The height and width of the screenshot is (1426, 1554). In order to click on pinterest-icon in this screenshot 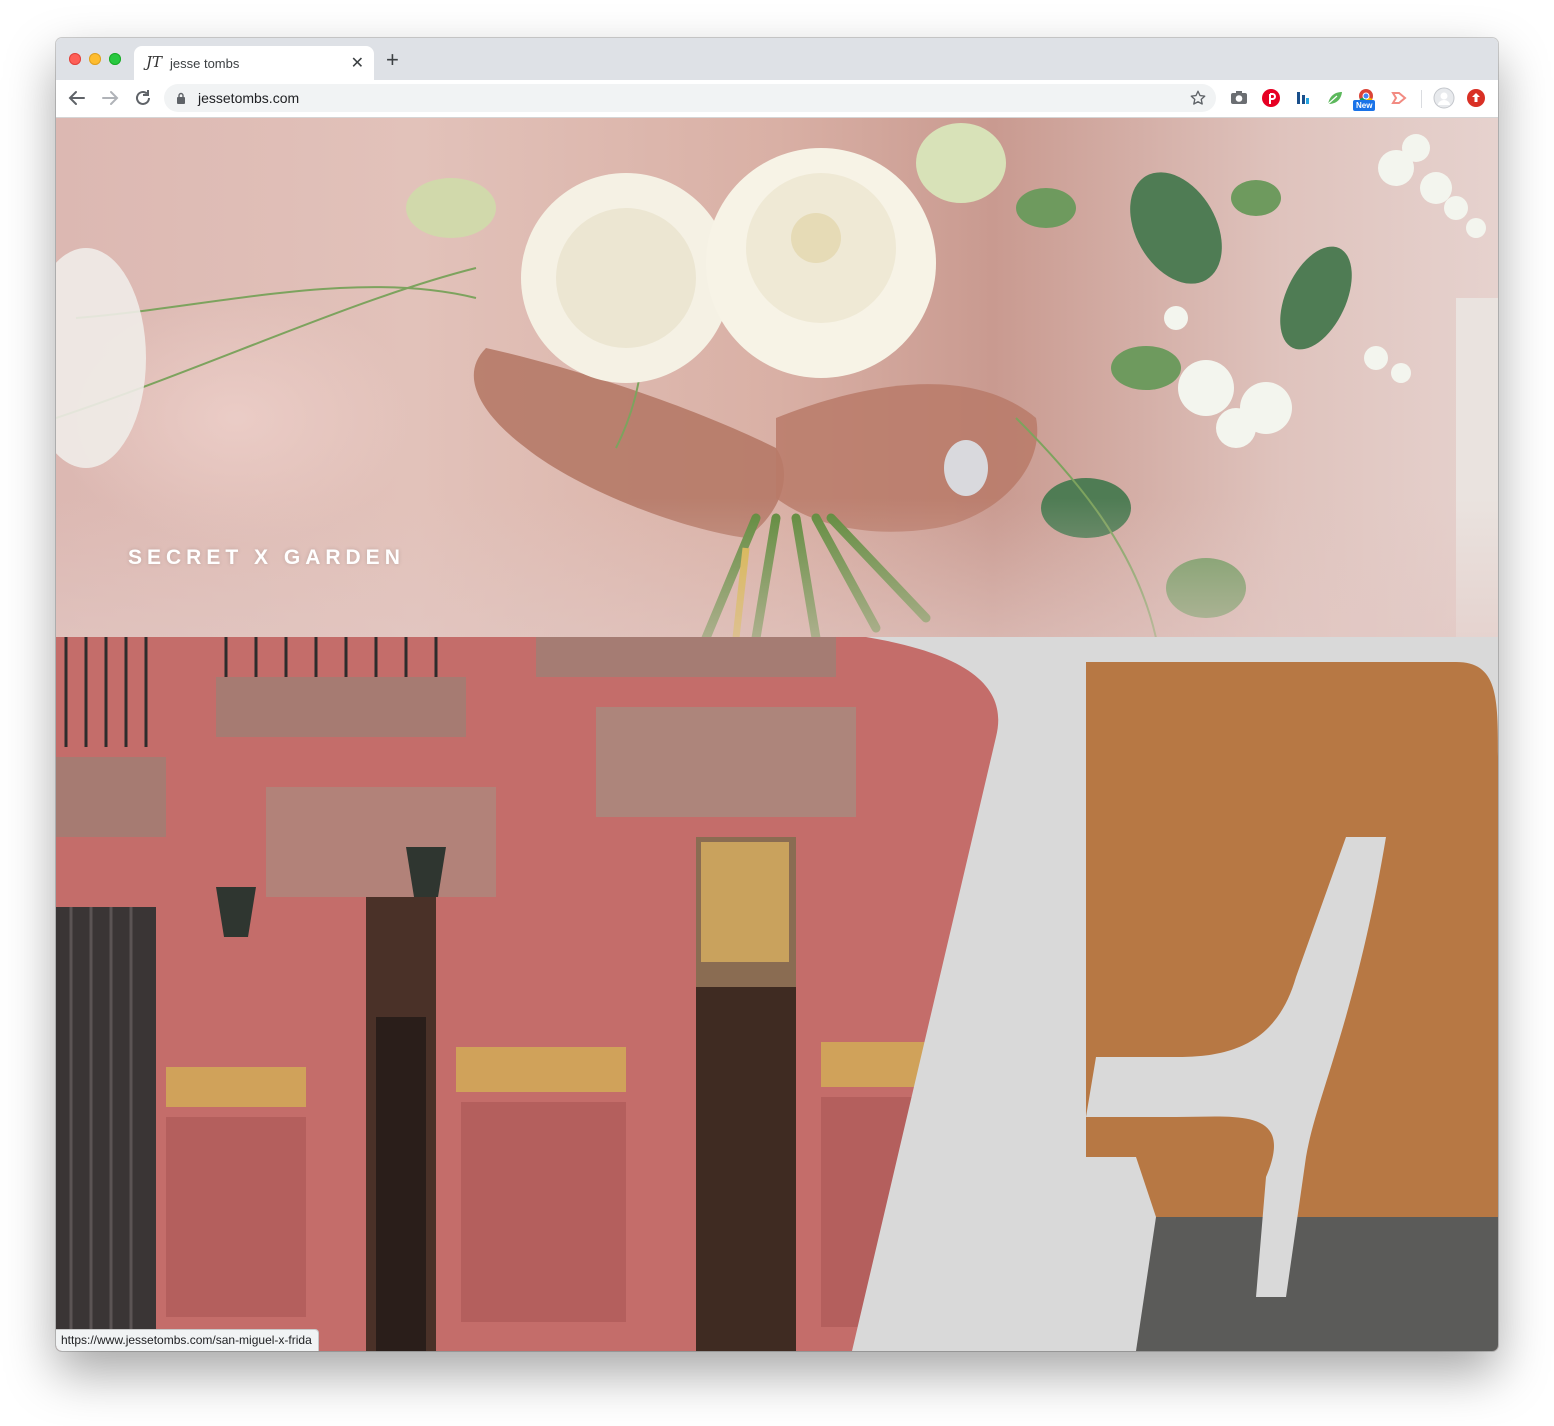, I will do `click(1271, 98)`.